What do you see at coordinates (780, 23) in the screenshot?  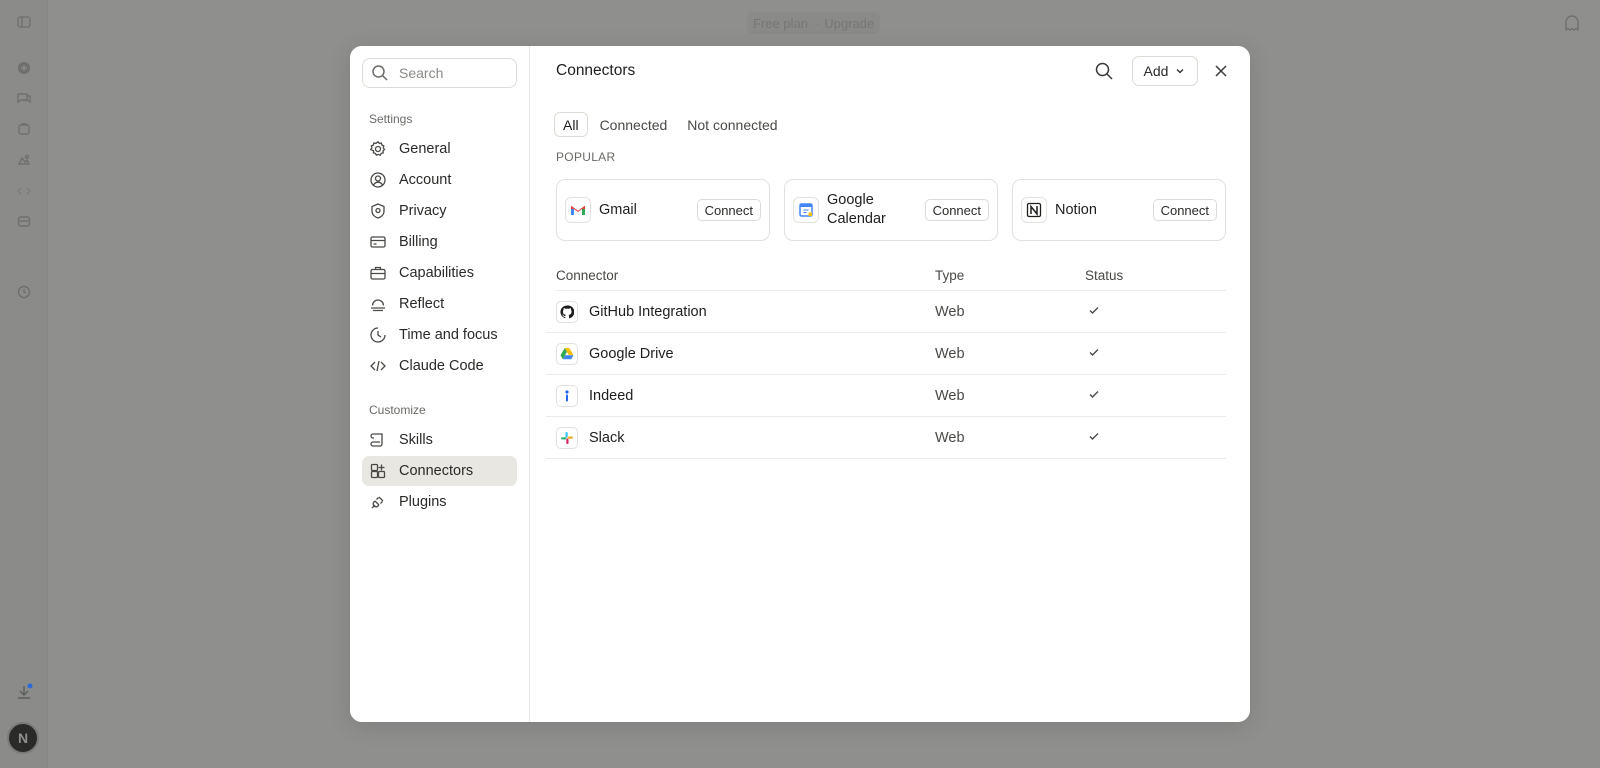 I see `plan-label: Free plan` at bounding box center [780, 23].